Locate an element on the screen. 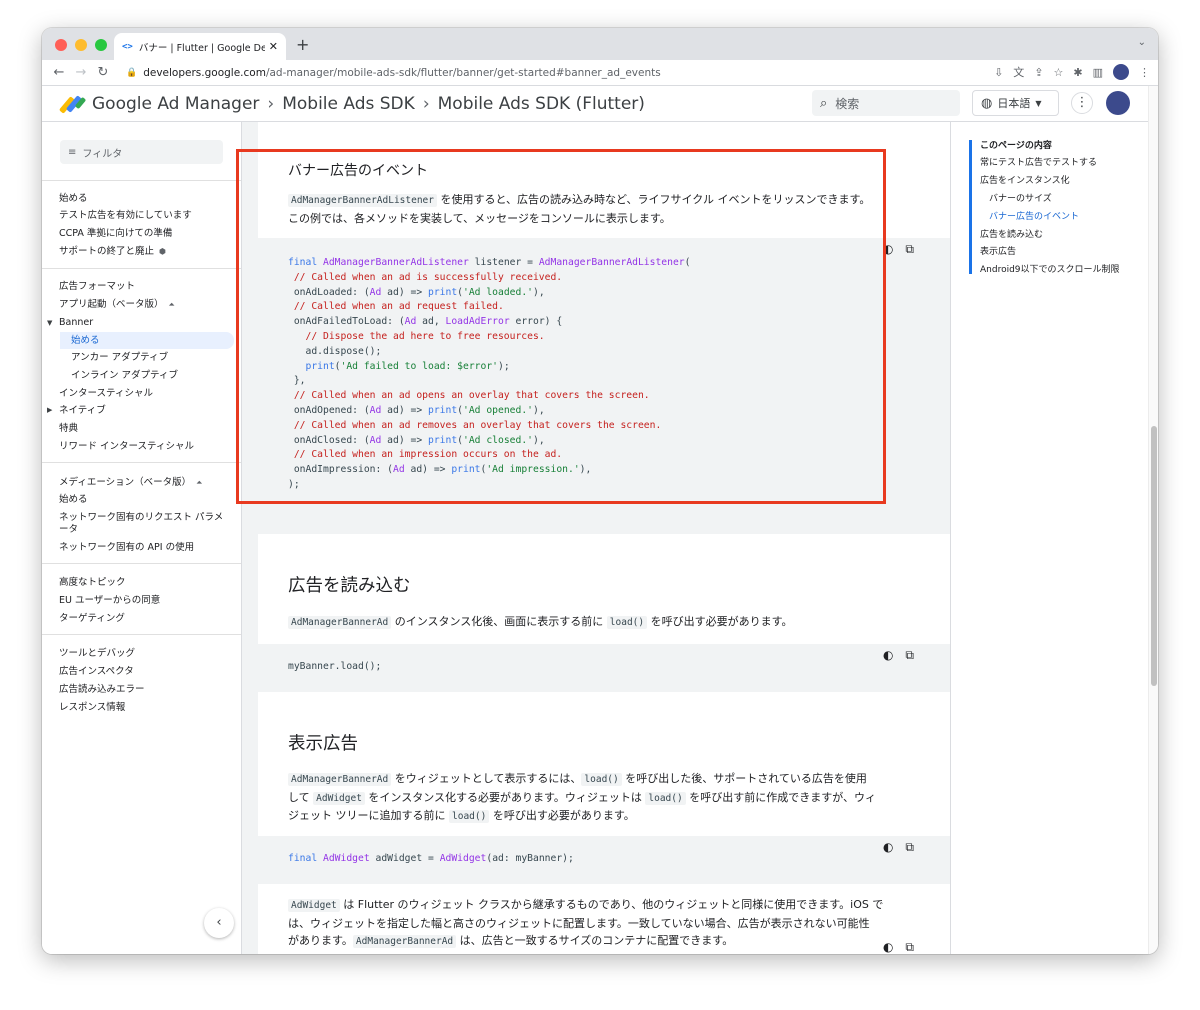  new-tab-icon: + is located at coordinates (302, 44).